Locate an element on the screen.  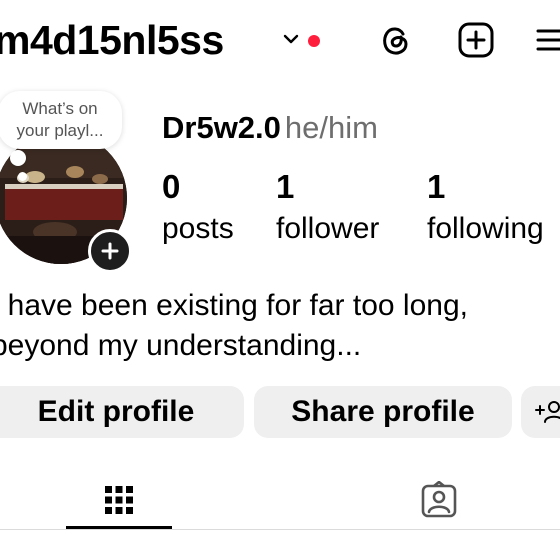
edit-profile-button: Edit profile is located at coordinates (122, 412).